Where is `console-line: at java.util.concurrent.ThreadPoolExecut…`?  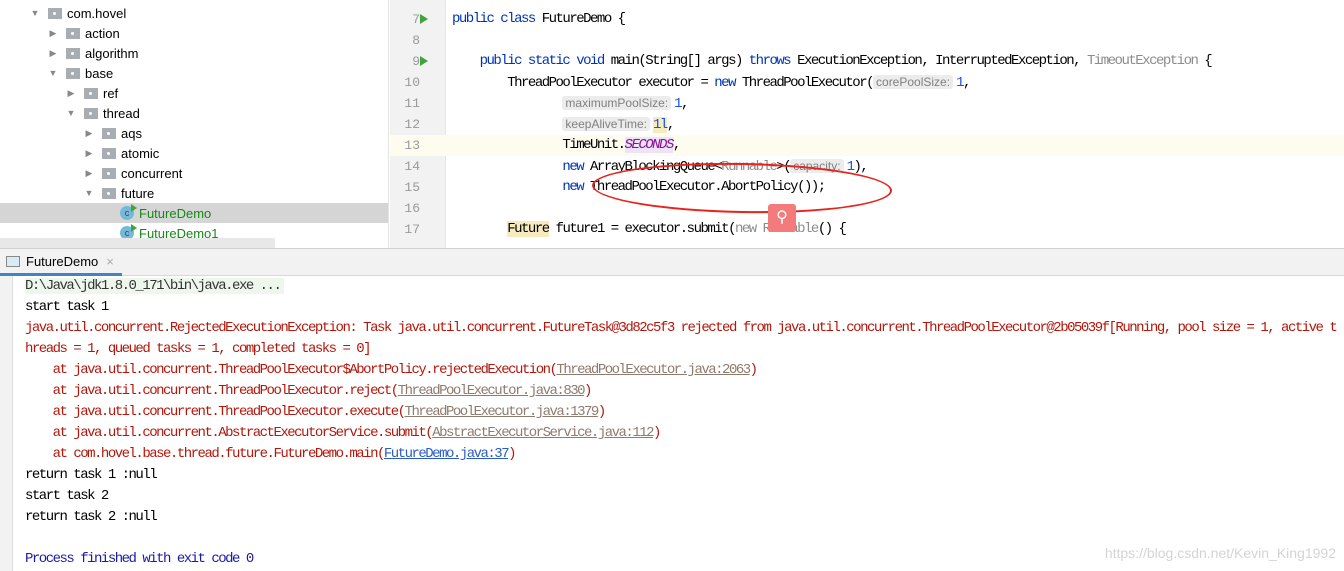 console-line: at java.util.concurrent.ThreadPoolExecut… is located at coordinates (682, 412).